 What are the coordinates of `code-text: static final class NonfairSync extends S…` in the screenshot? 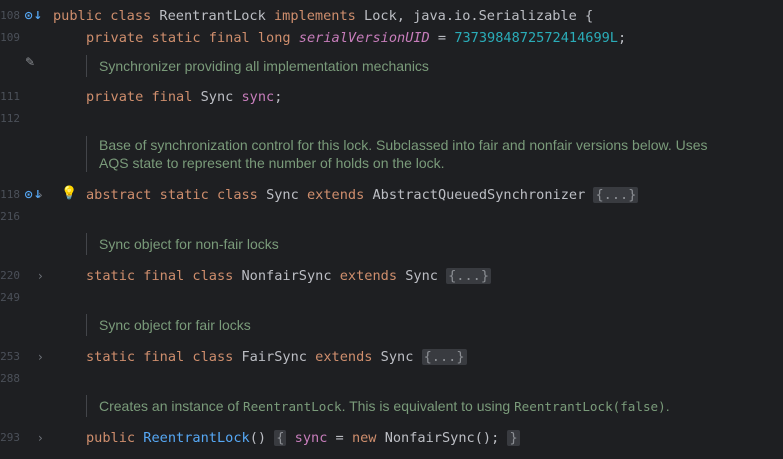 It's located at (289, 276).